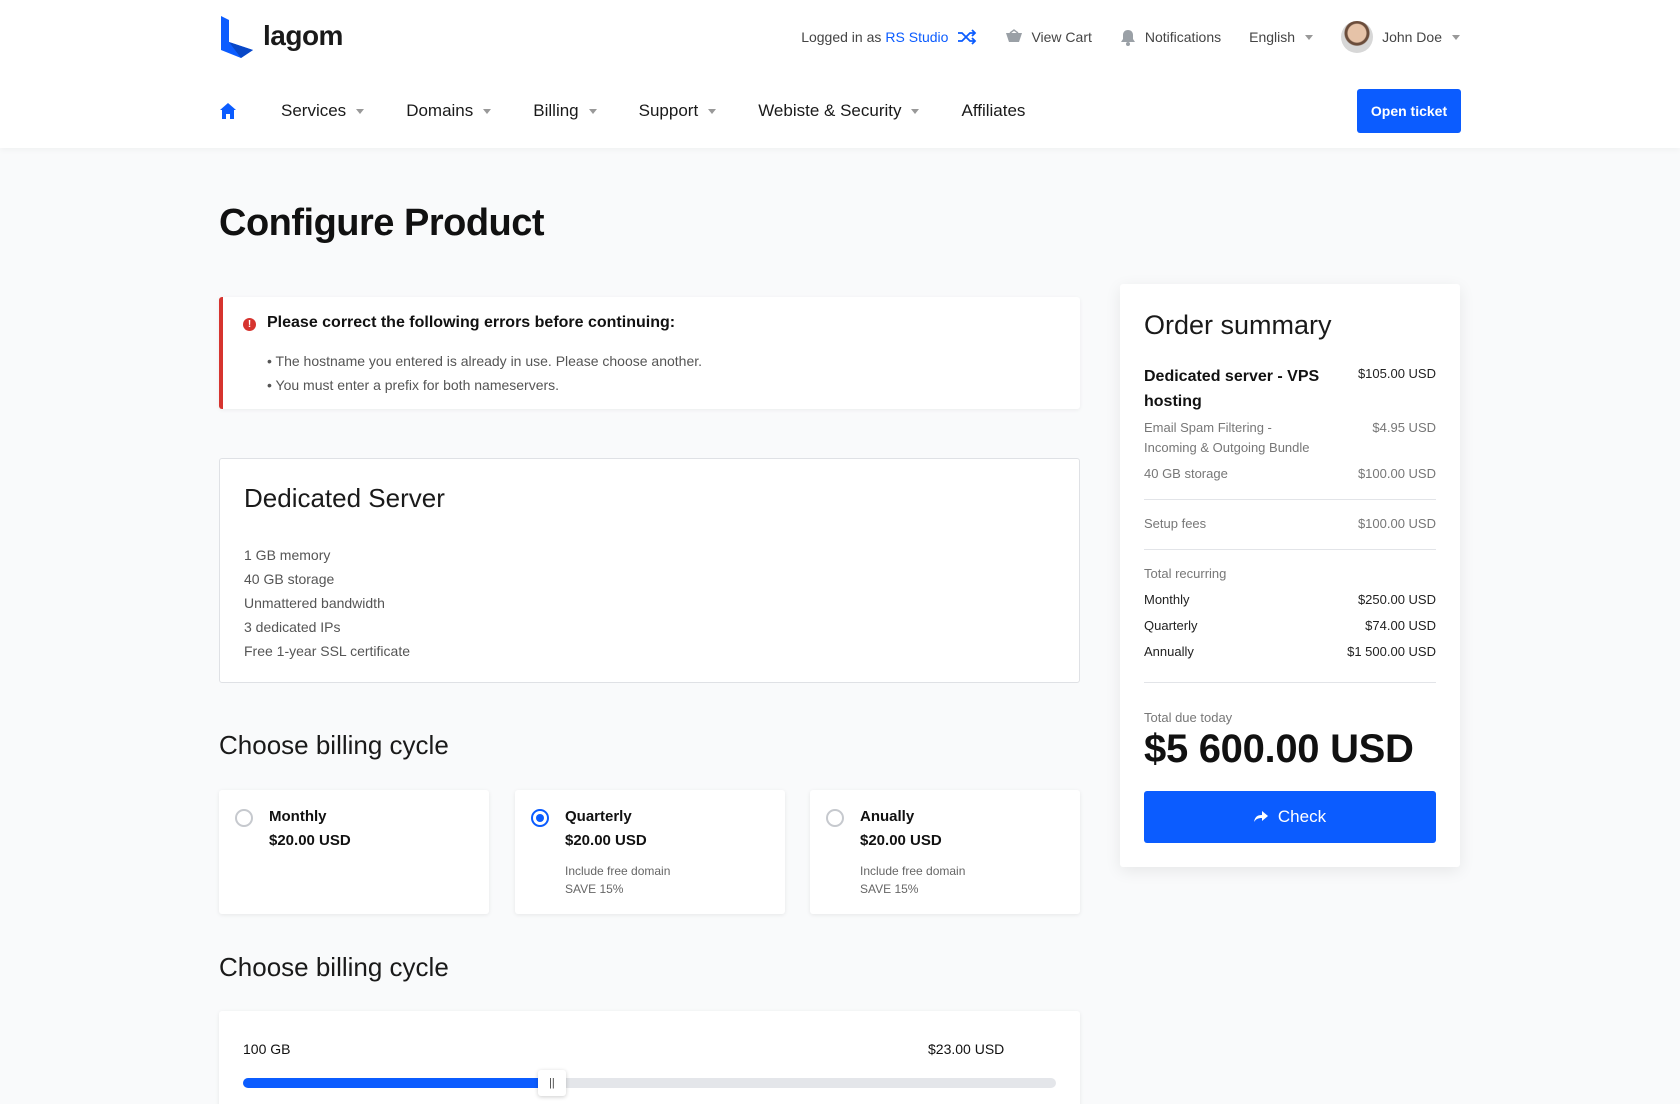 The image size is (1680, 1104). Describe the element at coordinates (556, 110) in the screenshot. I see `nav-billing-label: Billing` at that location.